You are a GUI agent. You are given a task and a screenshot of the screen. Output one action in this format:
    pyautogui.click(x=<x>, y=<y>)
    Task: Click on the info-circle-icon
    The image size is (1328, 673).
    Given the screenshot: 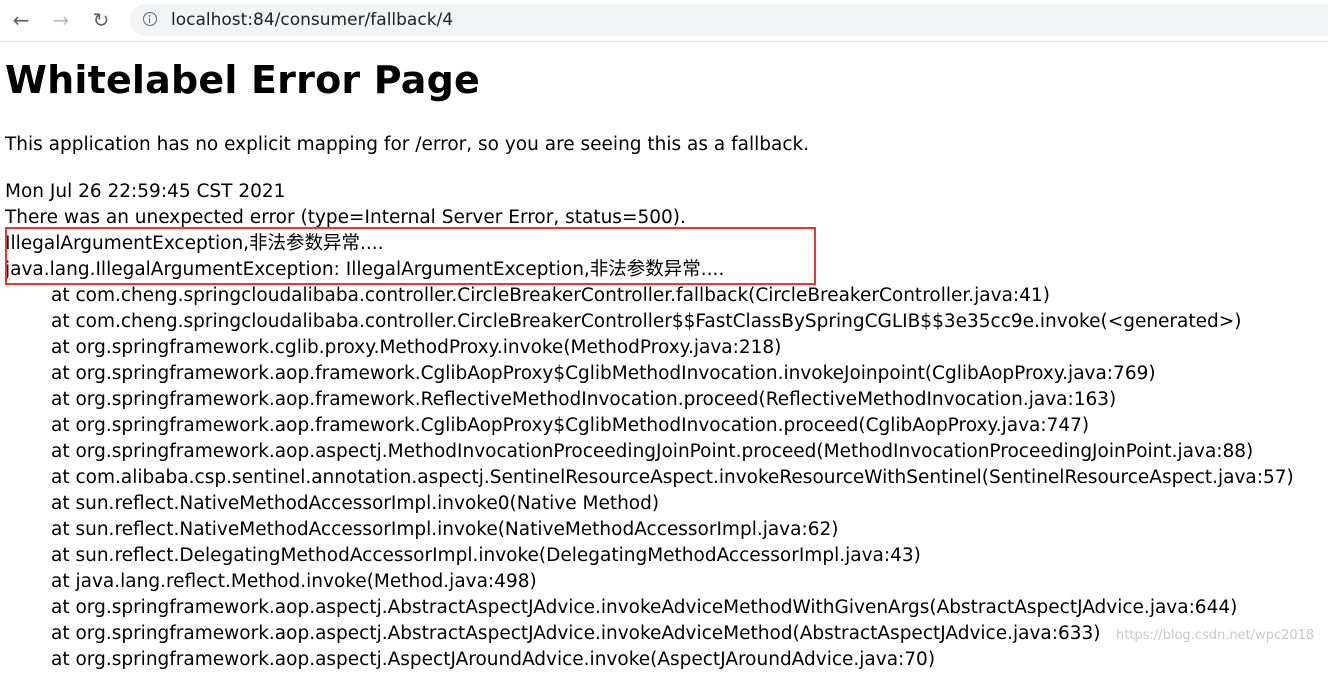 What is the action you would take?
    pyautogui.click(x=150, y=19)
    